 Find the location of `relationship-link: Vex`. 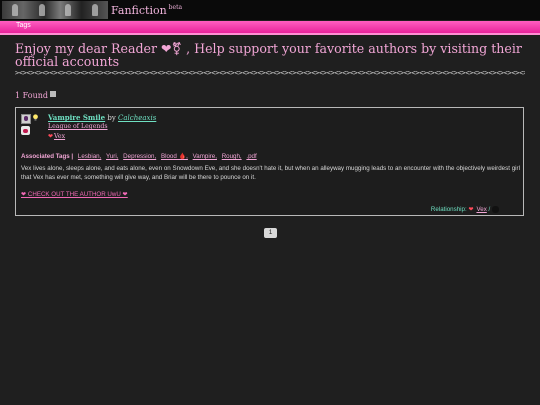

relationship-link: Vex is located at coordinates (481, 209).